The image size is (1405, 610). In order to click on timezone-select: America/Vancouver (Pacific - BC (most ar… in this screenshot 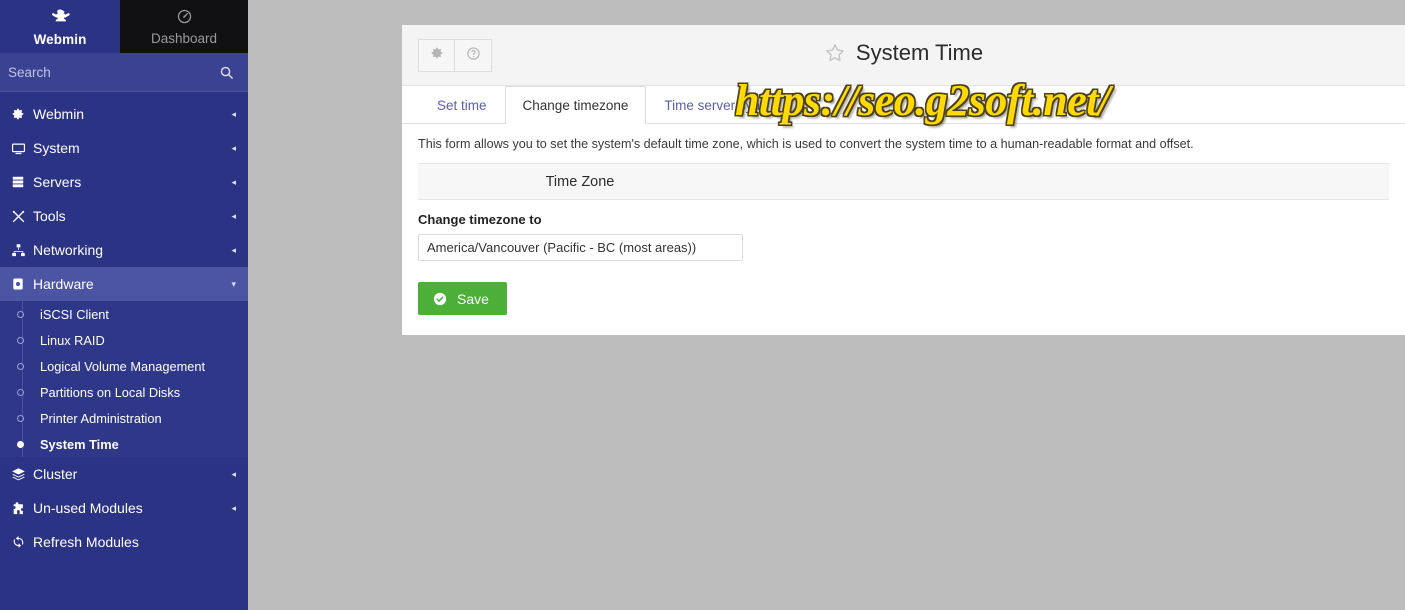, I will do `click(580, 247)`.